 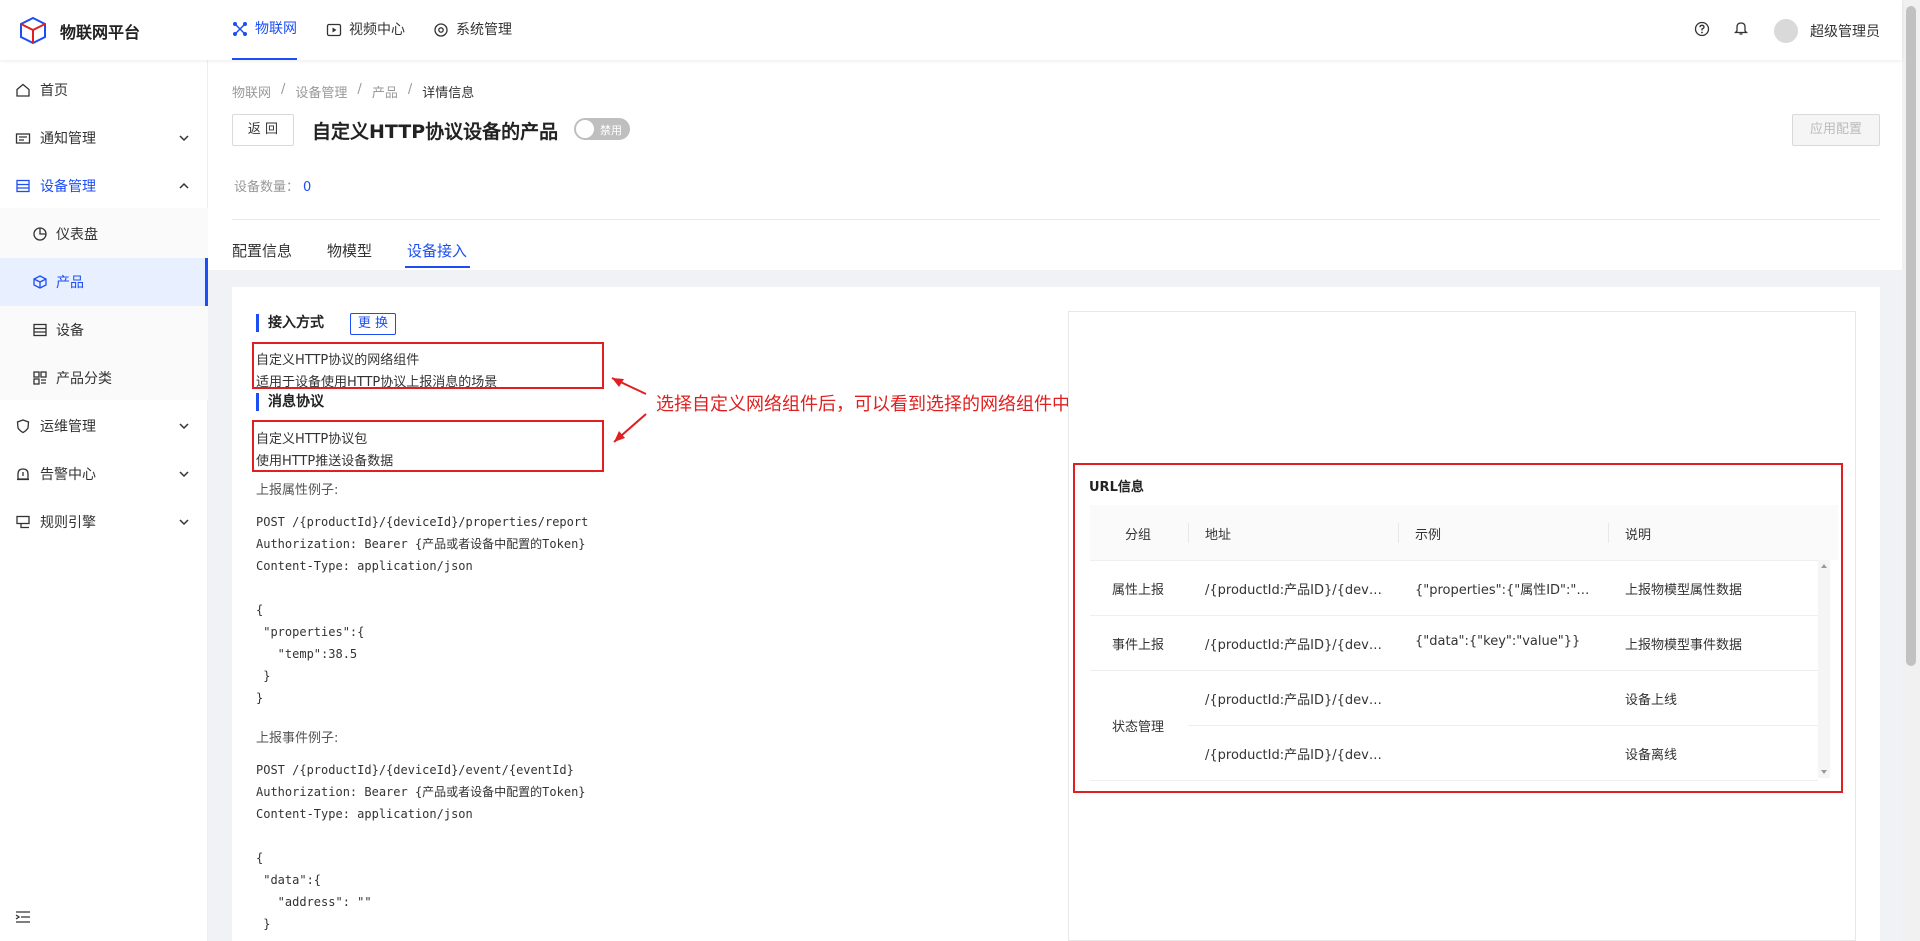 I want to click on toggle-knob, so click(x=585, y=129).